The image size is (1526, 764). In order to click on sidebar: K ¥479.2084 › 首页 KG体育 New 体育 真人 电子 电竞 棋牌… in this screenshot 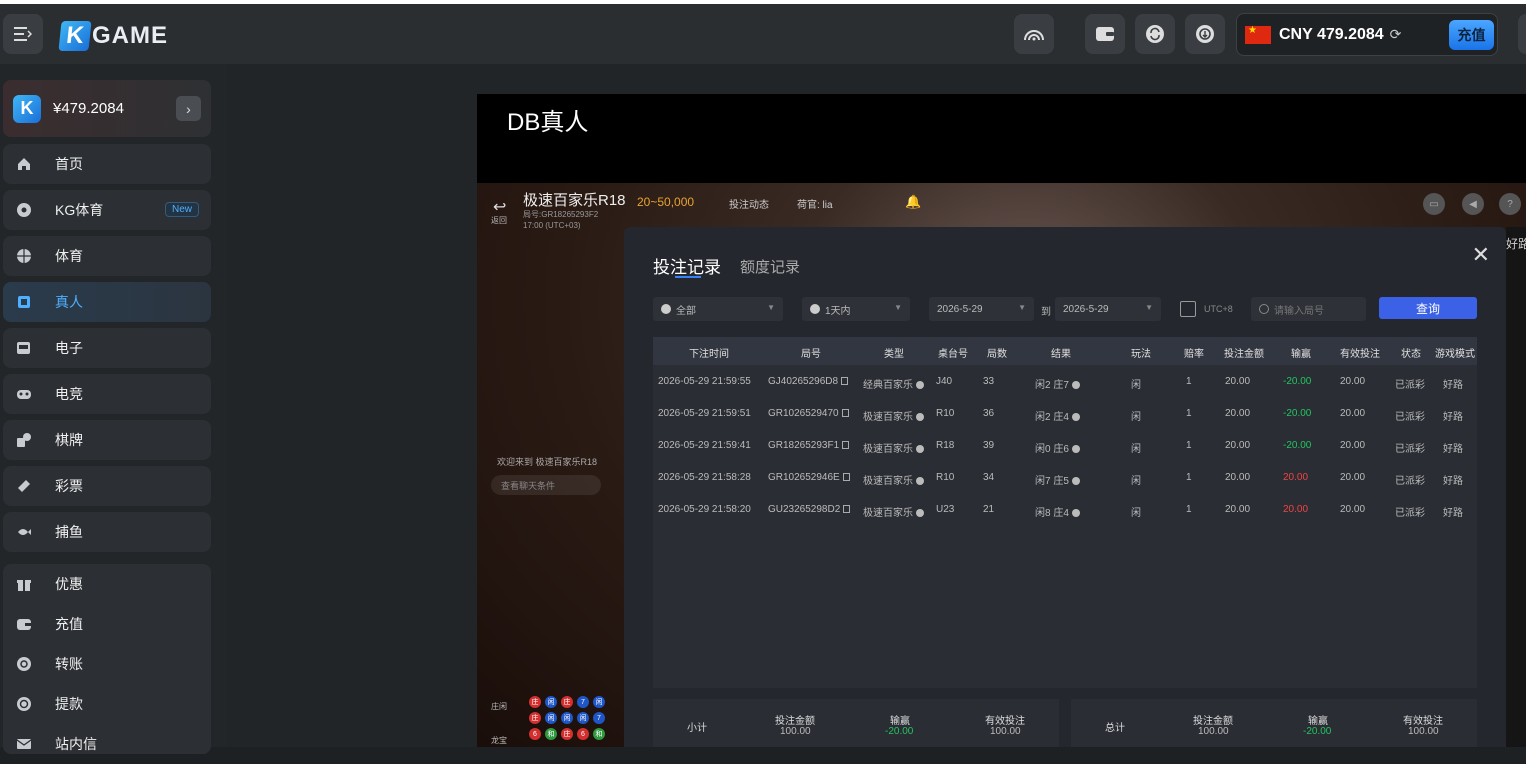, I will do `click(113, 409)`.